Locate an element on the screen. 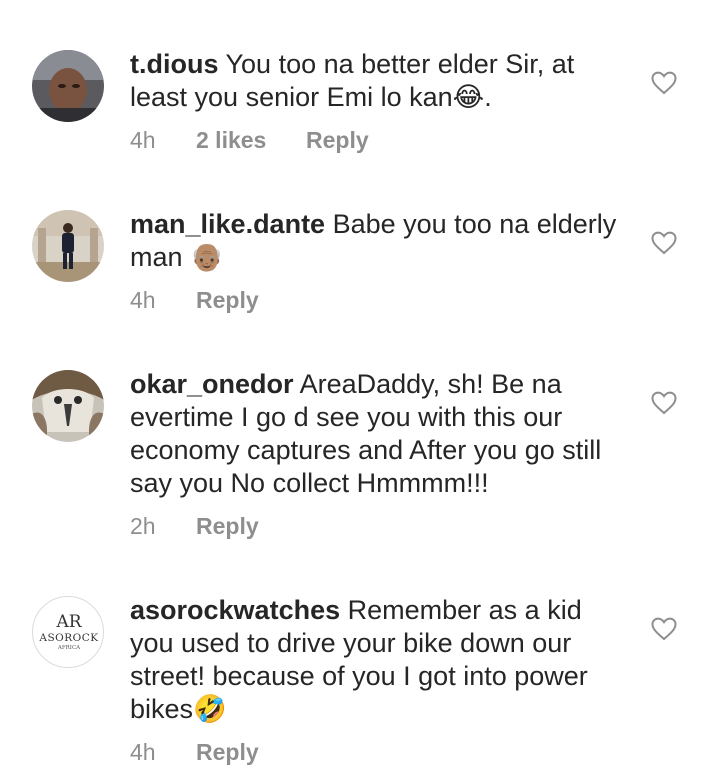 The image size is (720, 778). username-link: t.dious is located at coordinates (174, 64).